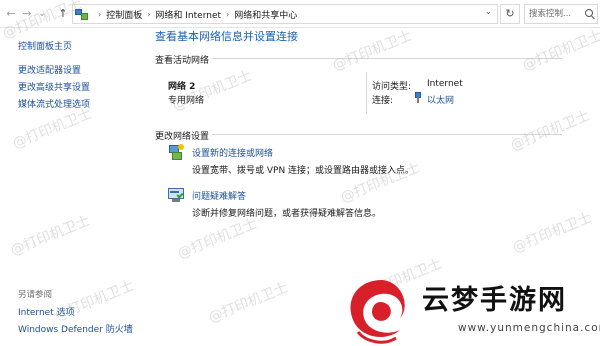  Describe the element at coordinates (232, 152) in the screenshot. I see `setup-new-connection-link: 设置新的连接或网络` at that location.